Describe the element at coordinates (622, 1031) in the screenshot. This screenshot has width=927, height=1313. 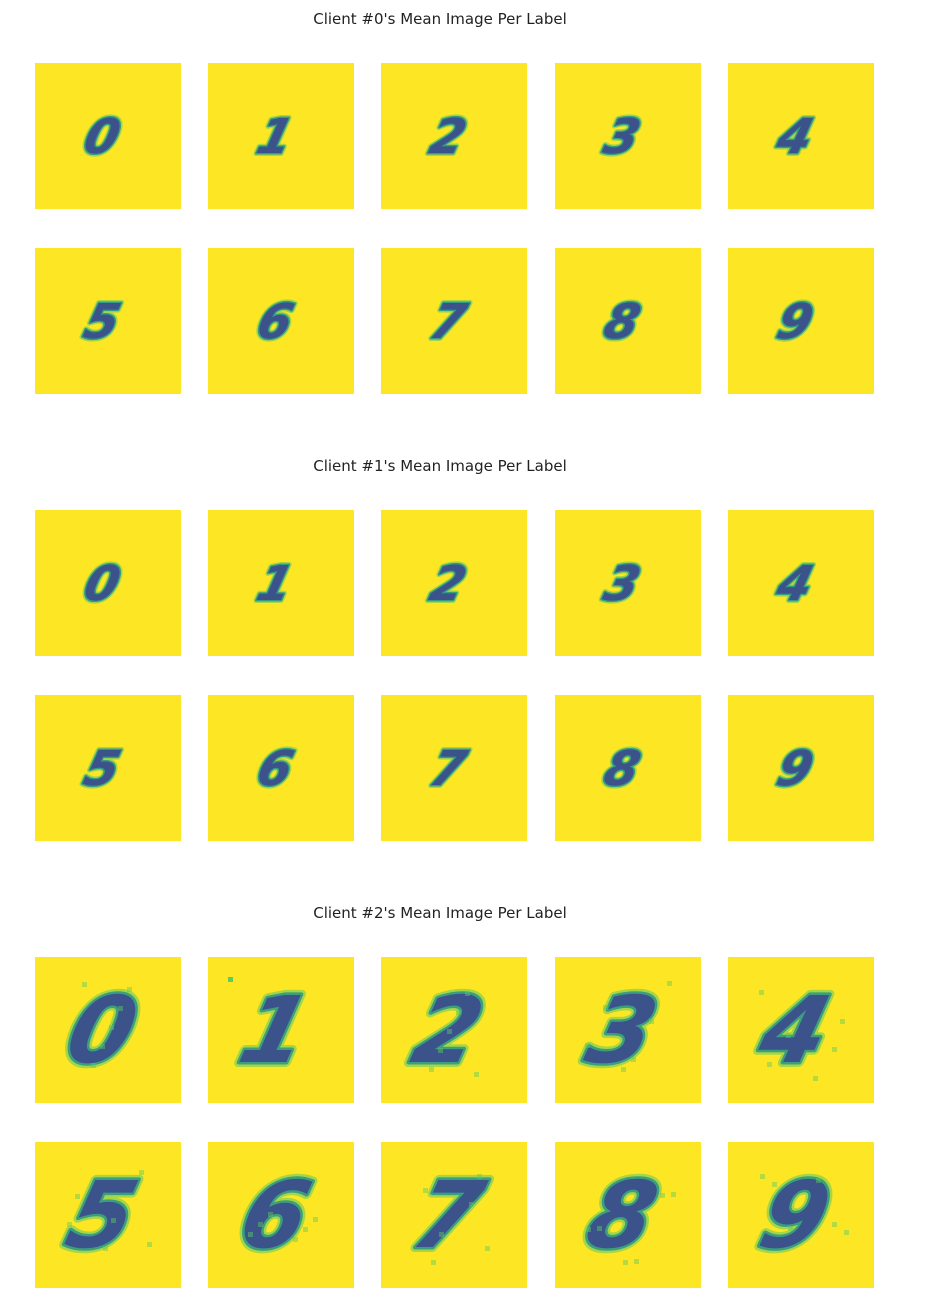
I see `digit-image: 333` at that location.